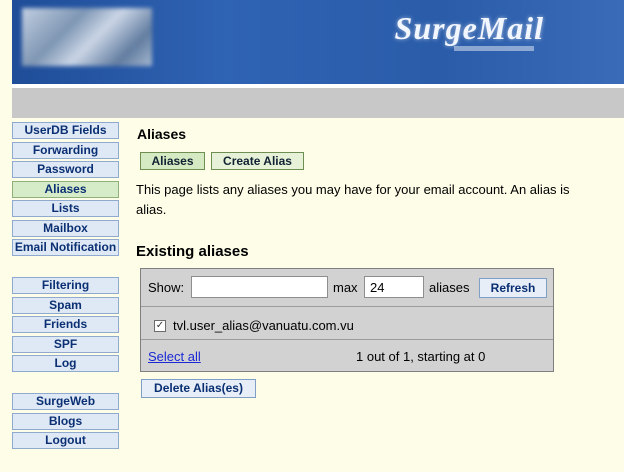 Image resolution: width=624 pixels, height=472 pixels. Describe the element at coordinates (65, 150) in the screenshot. I see `nav-forwarding: Forwarding` at that location.